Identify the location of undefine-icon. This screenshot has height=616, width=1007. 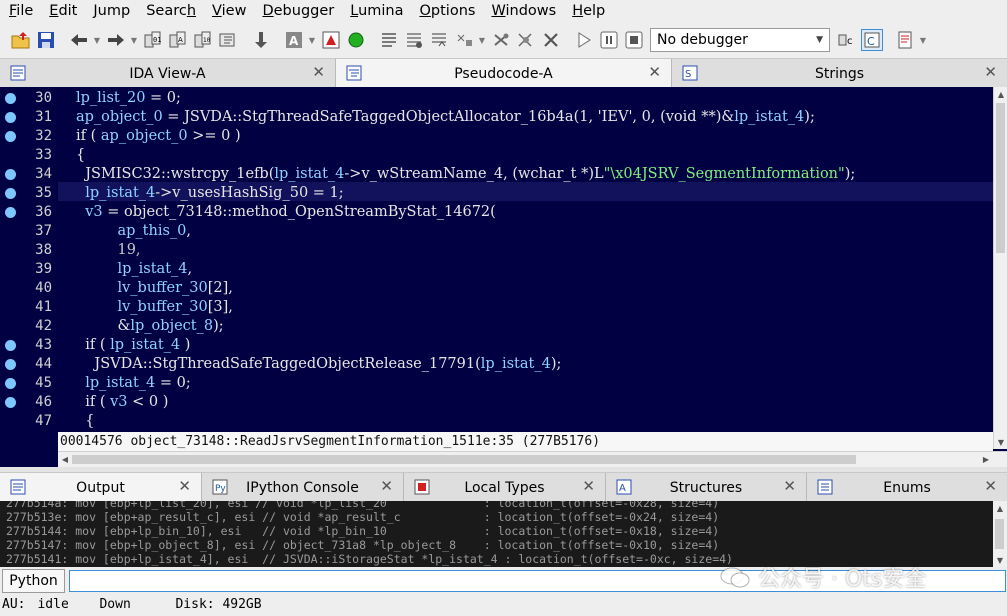
(501, 40).